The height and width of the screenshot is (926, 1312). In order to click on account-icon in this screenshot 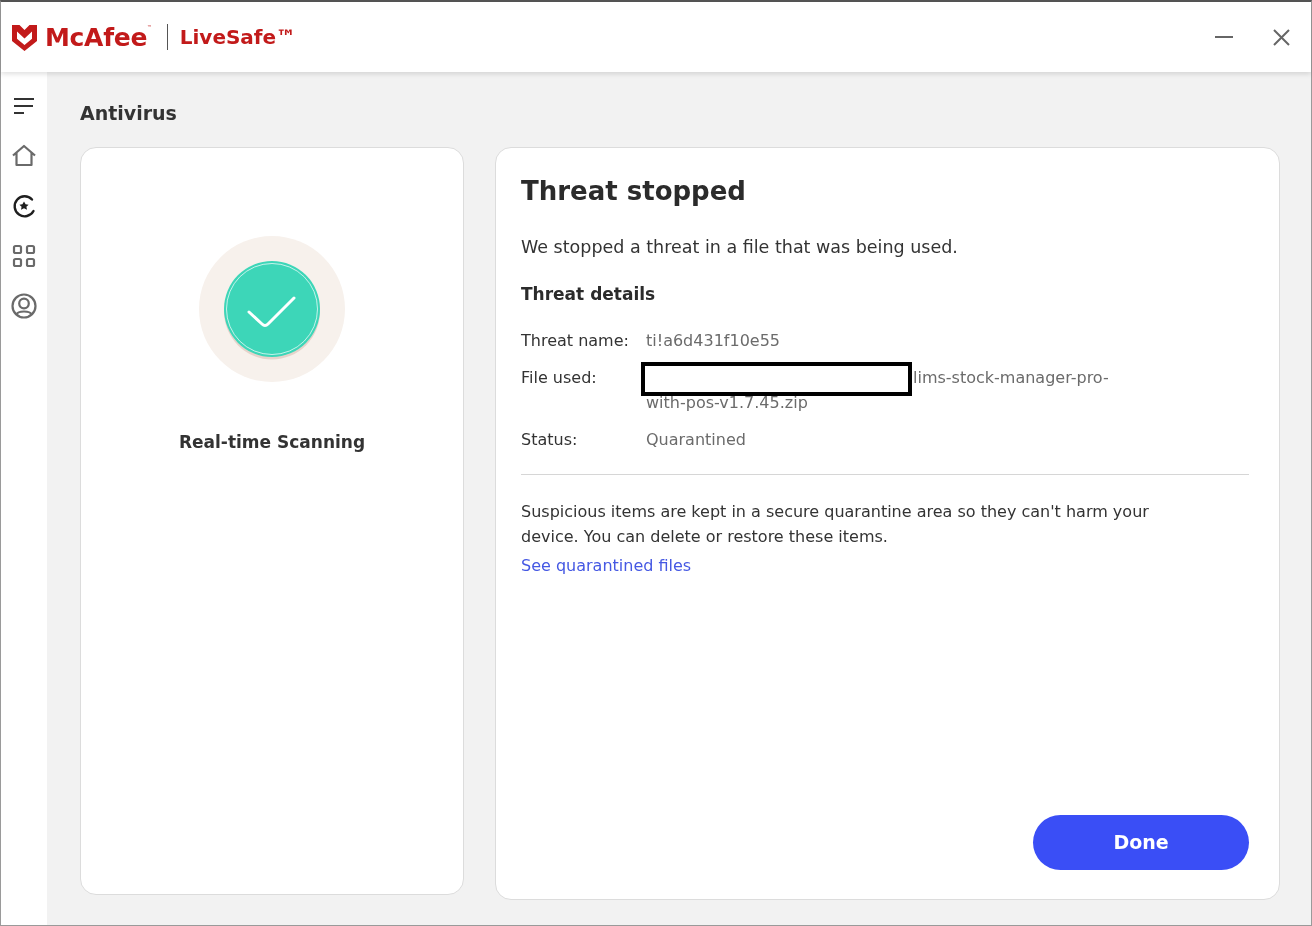, I will do `click(24, 306)`.